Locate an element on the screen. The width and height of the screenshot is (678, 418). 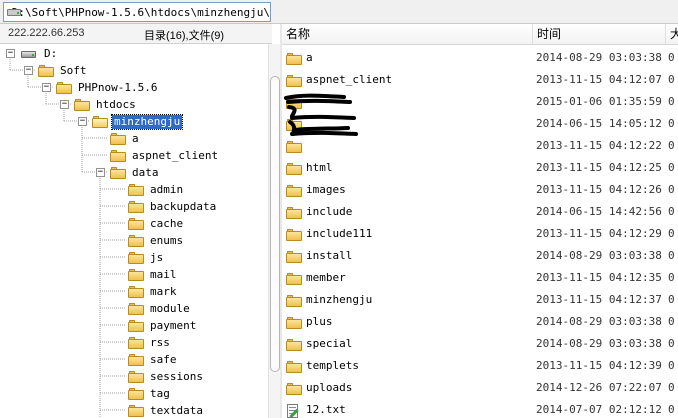
file-time: 2013-11-15 04:12:39 is located at coordinates (599, 365).